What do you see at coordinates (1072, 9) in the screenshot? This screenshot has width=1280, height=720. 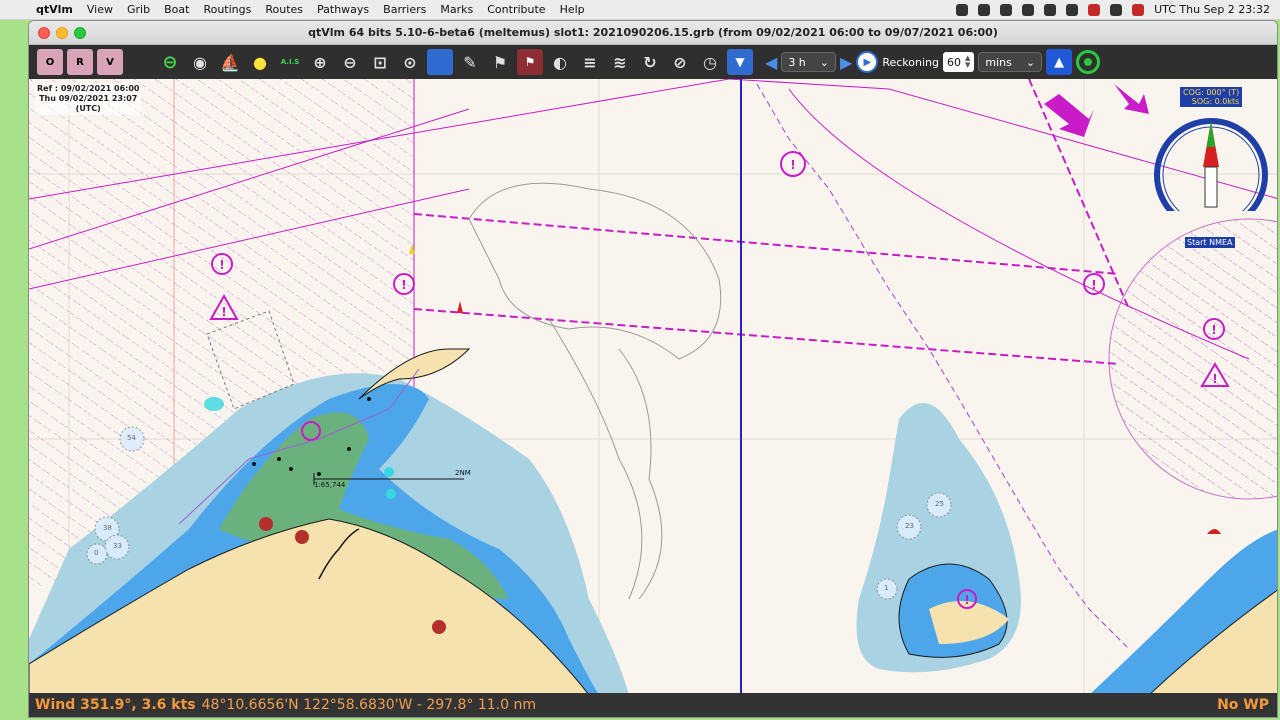 I see `shield-icon` at bounding box center [1072, 9].